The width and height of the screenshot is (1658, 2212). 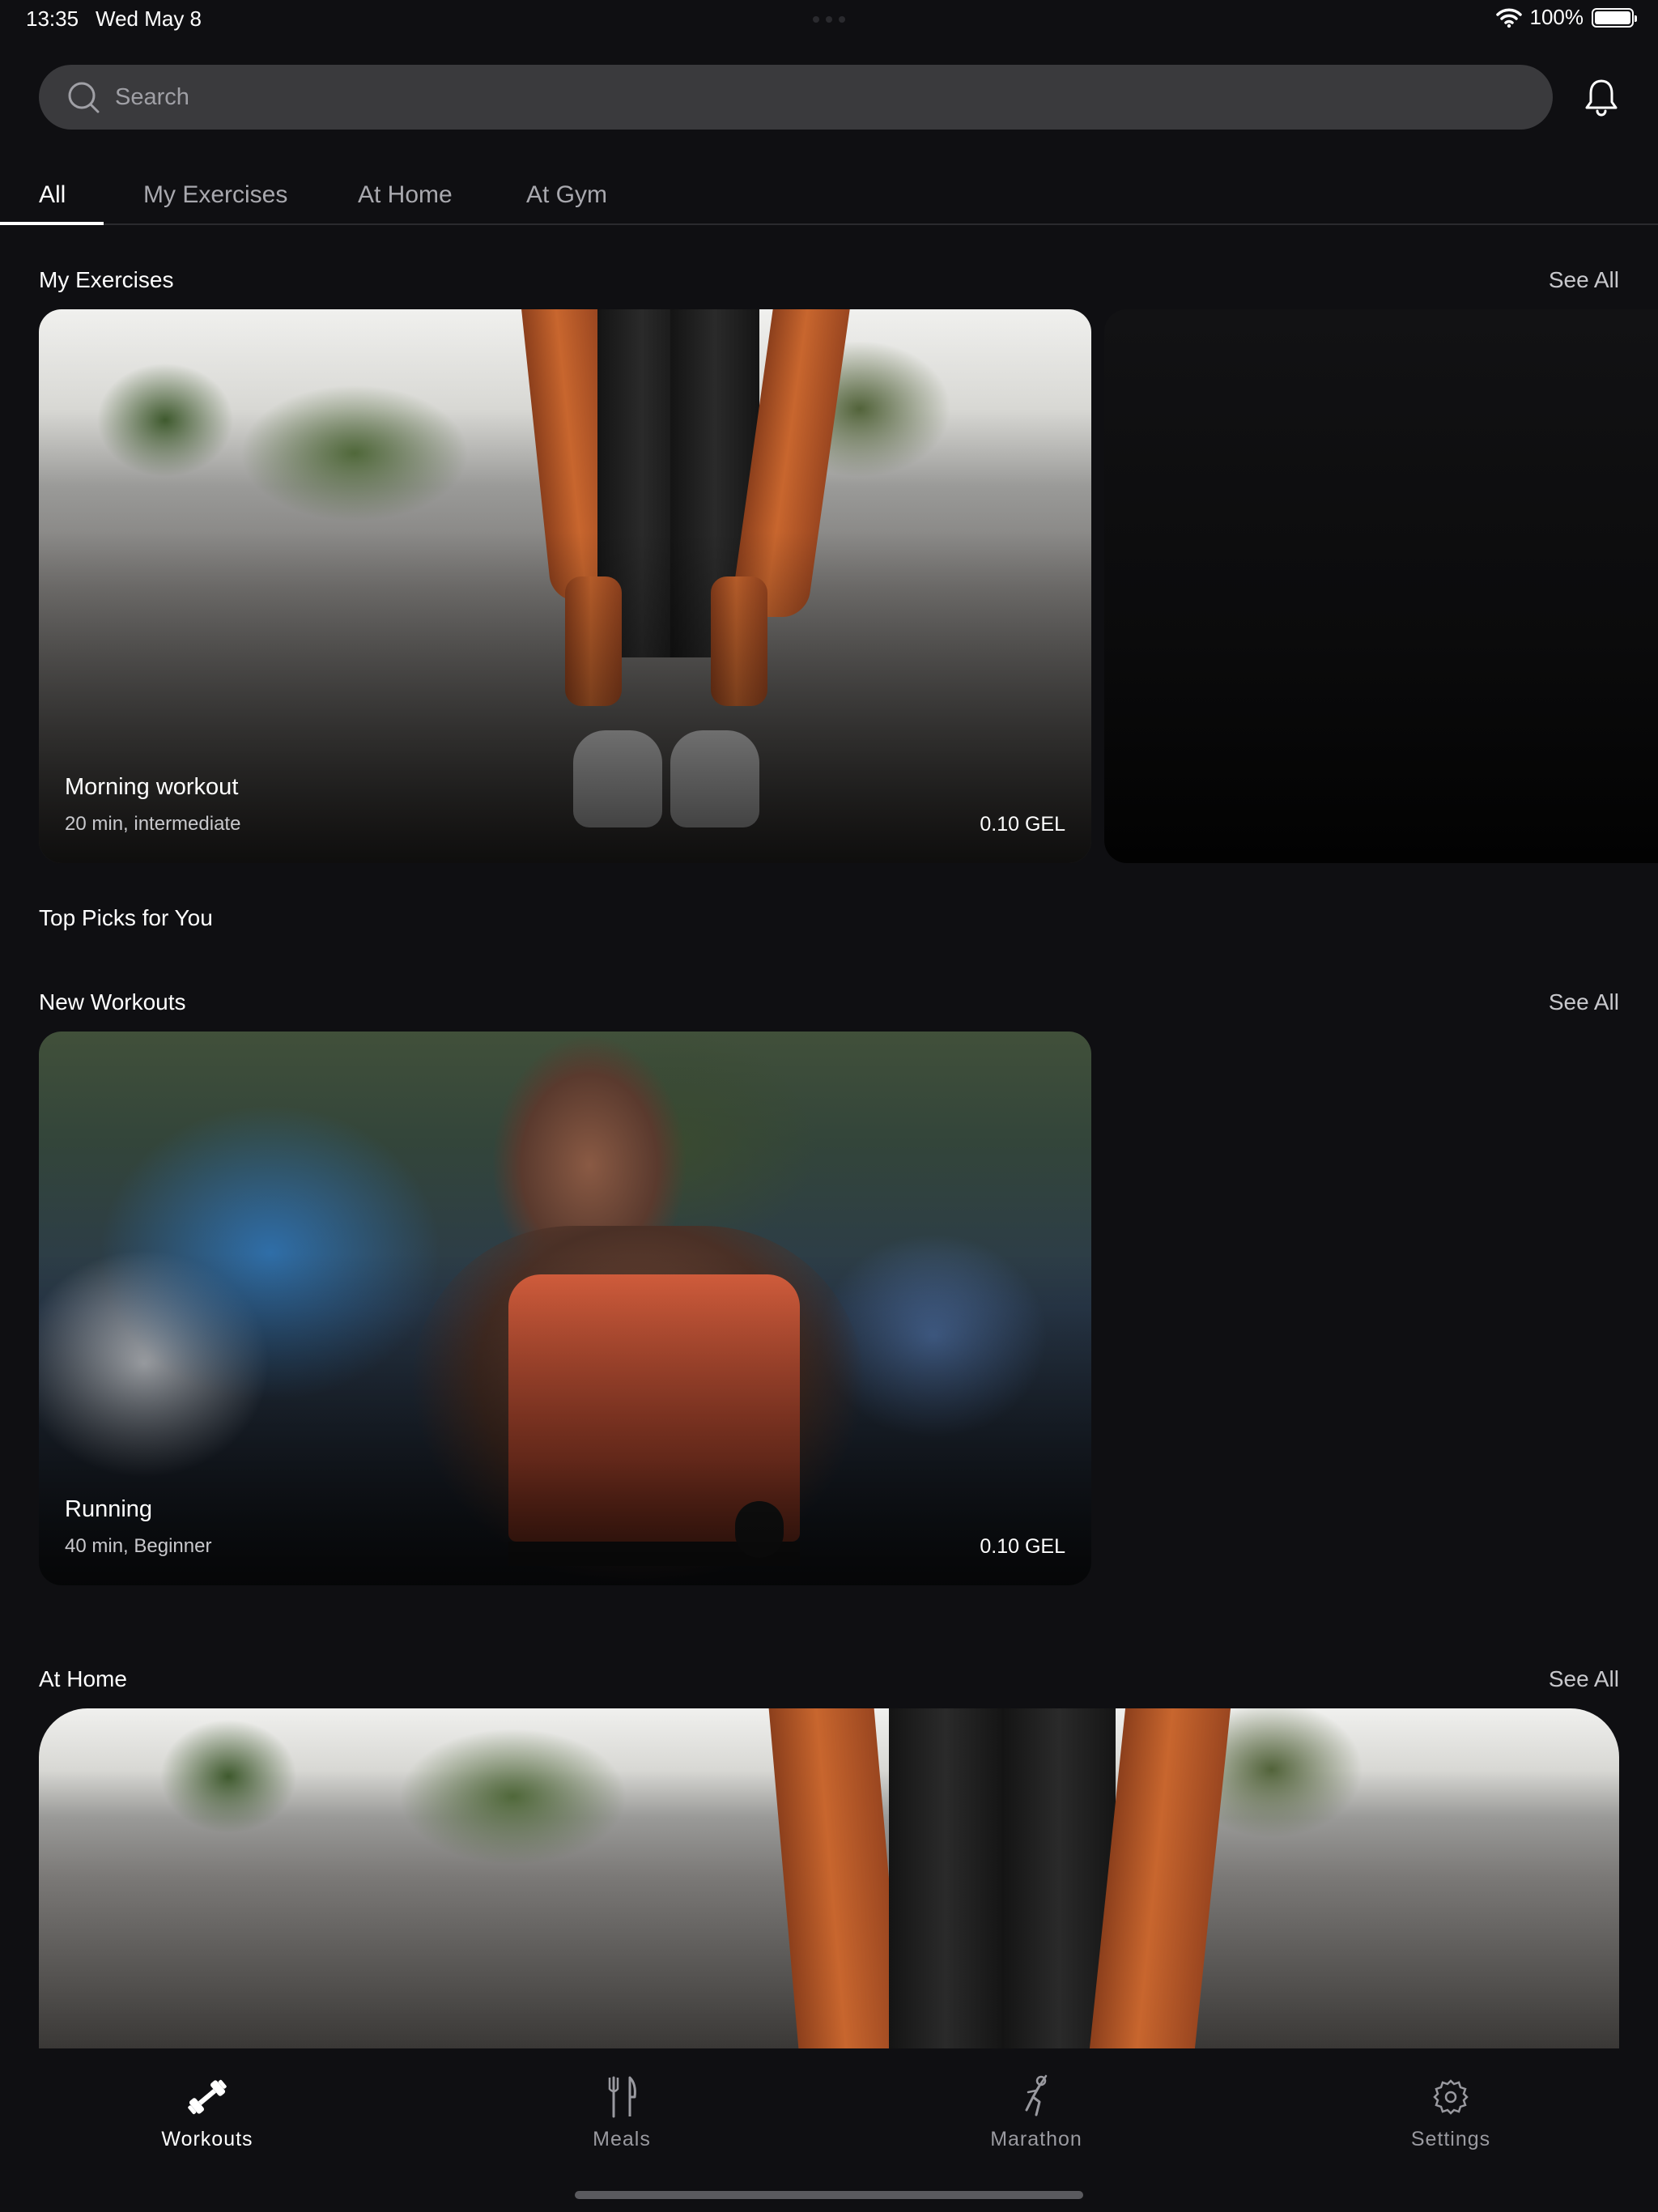 I want to click on section-title-my-exercises: My Exercises, so click(x=106, y=280).